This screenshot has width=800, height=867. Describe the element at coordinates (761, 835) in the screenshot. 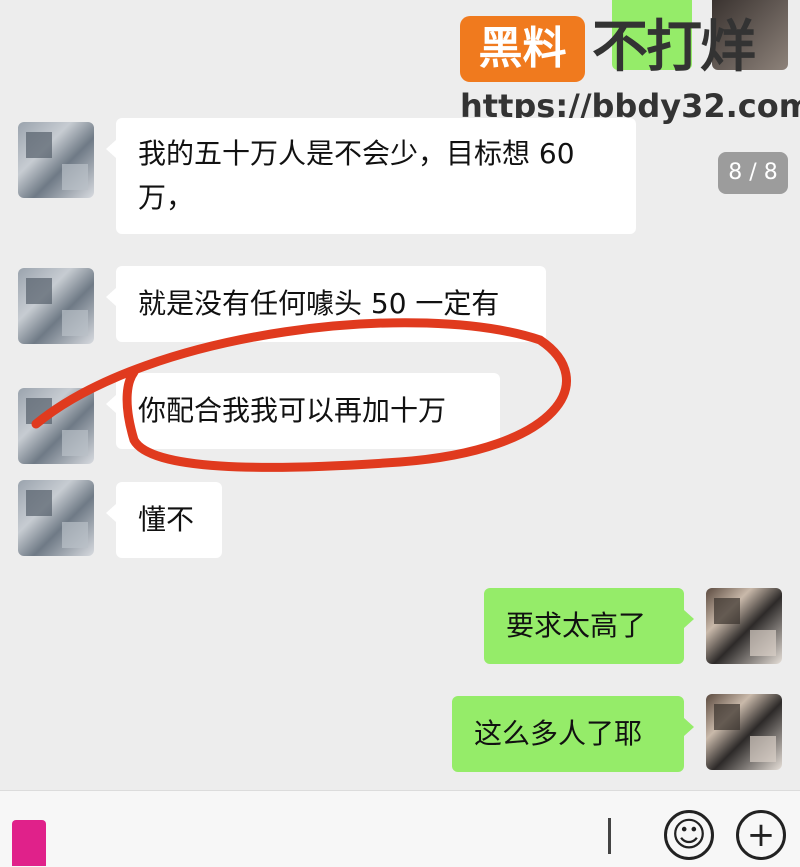

I see `plus-icon: +` at that location.